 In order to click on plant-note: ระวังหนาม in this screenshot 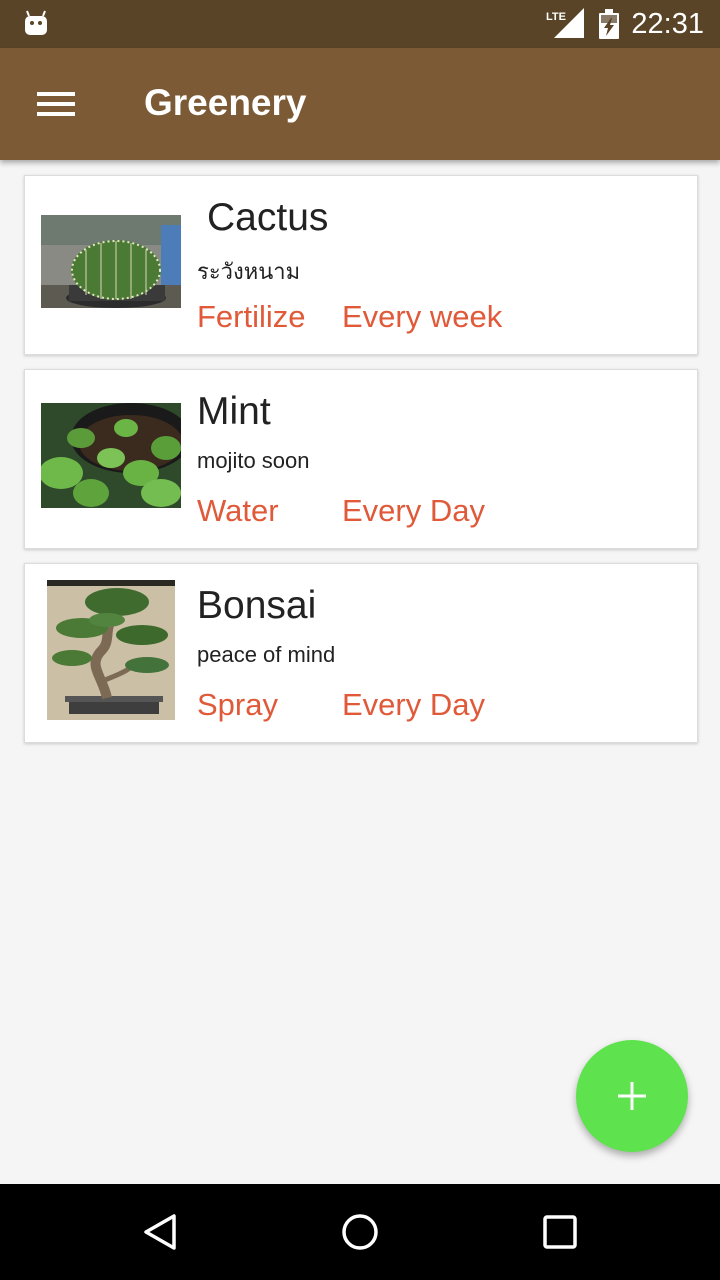, I will do `click(249, 271)`.